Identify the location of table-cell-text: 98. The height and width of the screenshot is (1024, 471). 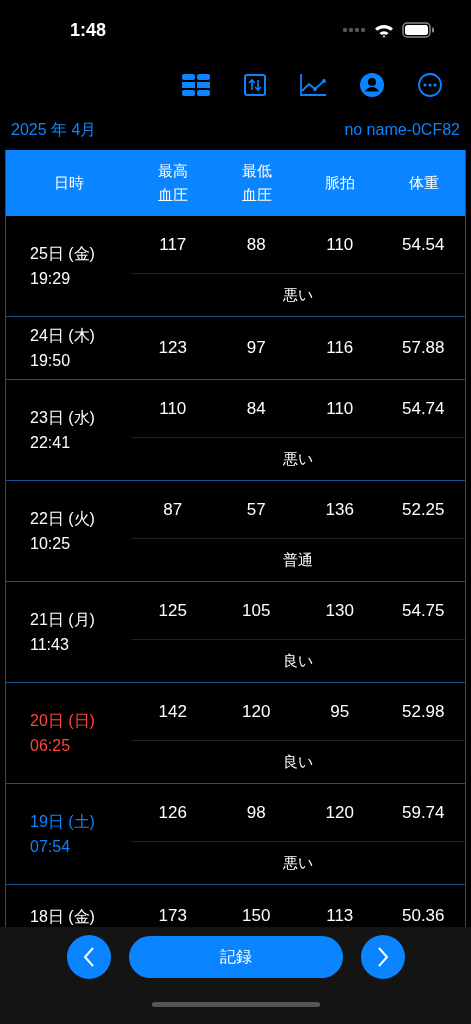
(256, 812).